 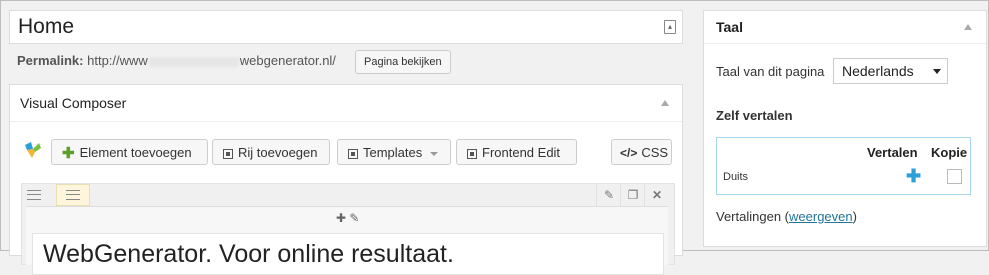 What do you see at coordinates (341, 218) in the screenshot?
I see `add-to-column-icon: ✚` at bounding box center [341, 218].